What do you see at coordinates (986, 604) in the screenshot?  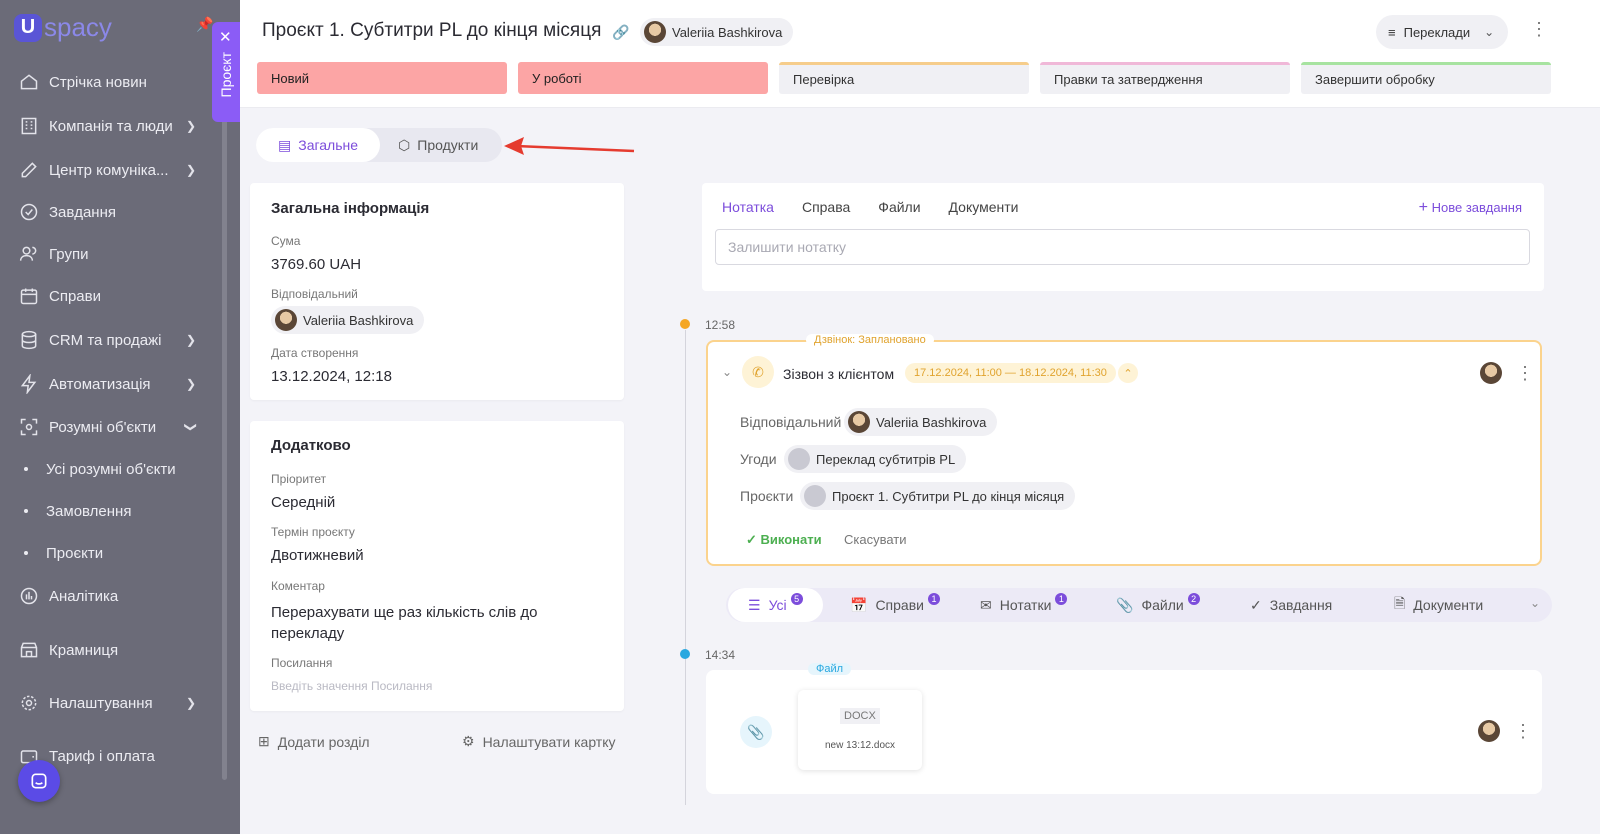 I see `message-icon: ✉` at bounding box center [986, 604].